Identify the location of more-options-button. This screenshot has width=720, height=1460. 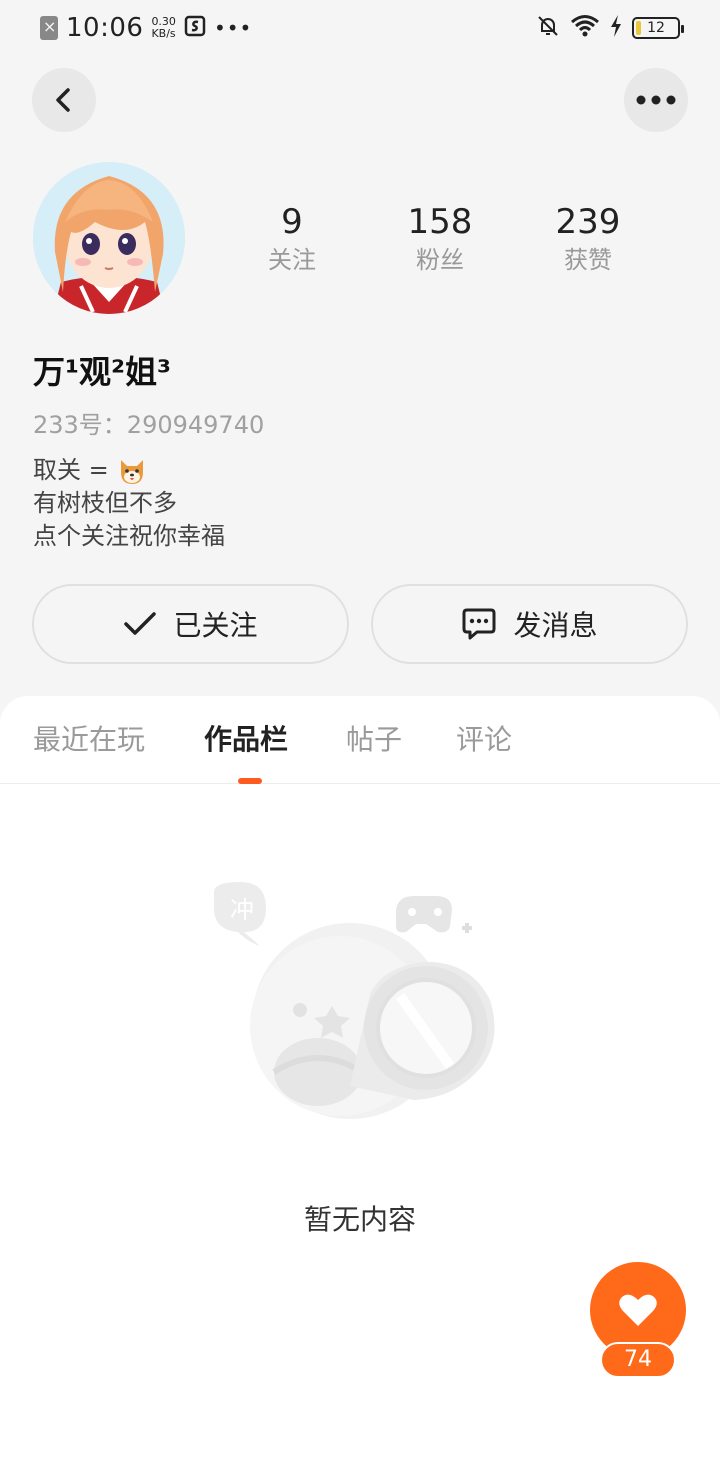
(656, 100).